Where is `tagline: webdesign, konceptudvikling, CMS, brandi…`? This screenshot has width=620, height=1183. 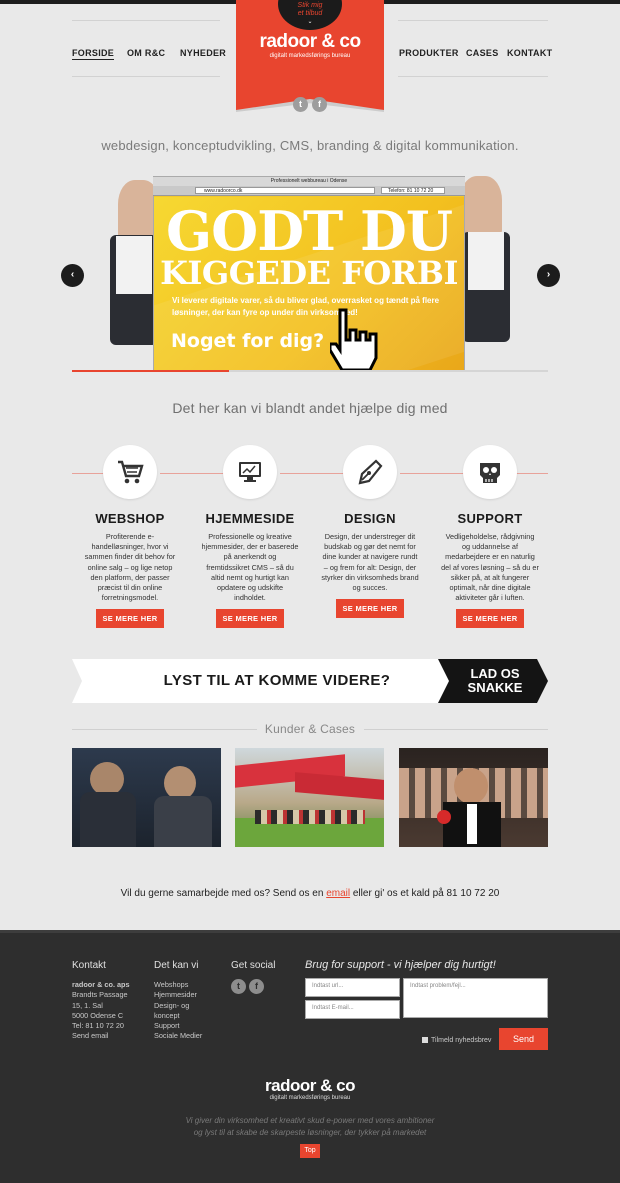
tagline: webdesign, konceptudvikling, CMS, brandi… is located at coordinates (310, 145).